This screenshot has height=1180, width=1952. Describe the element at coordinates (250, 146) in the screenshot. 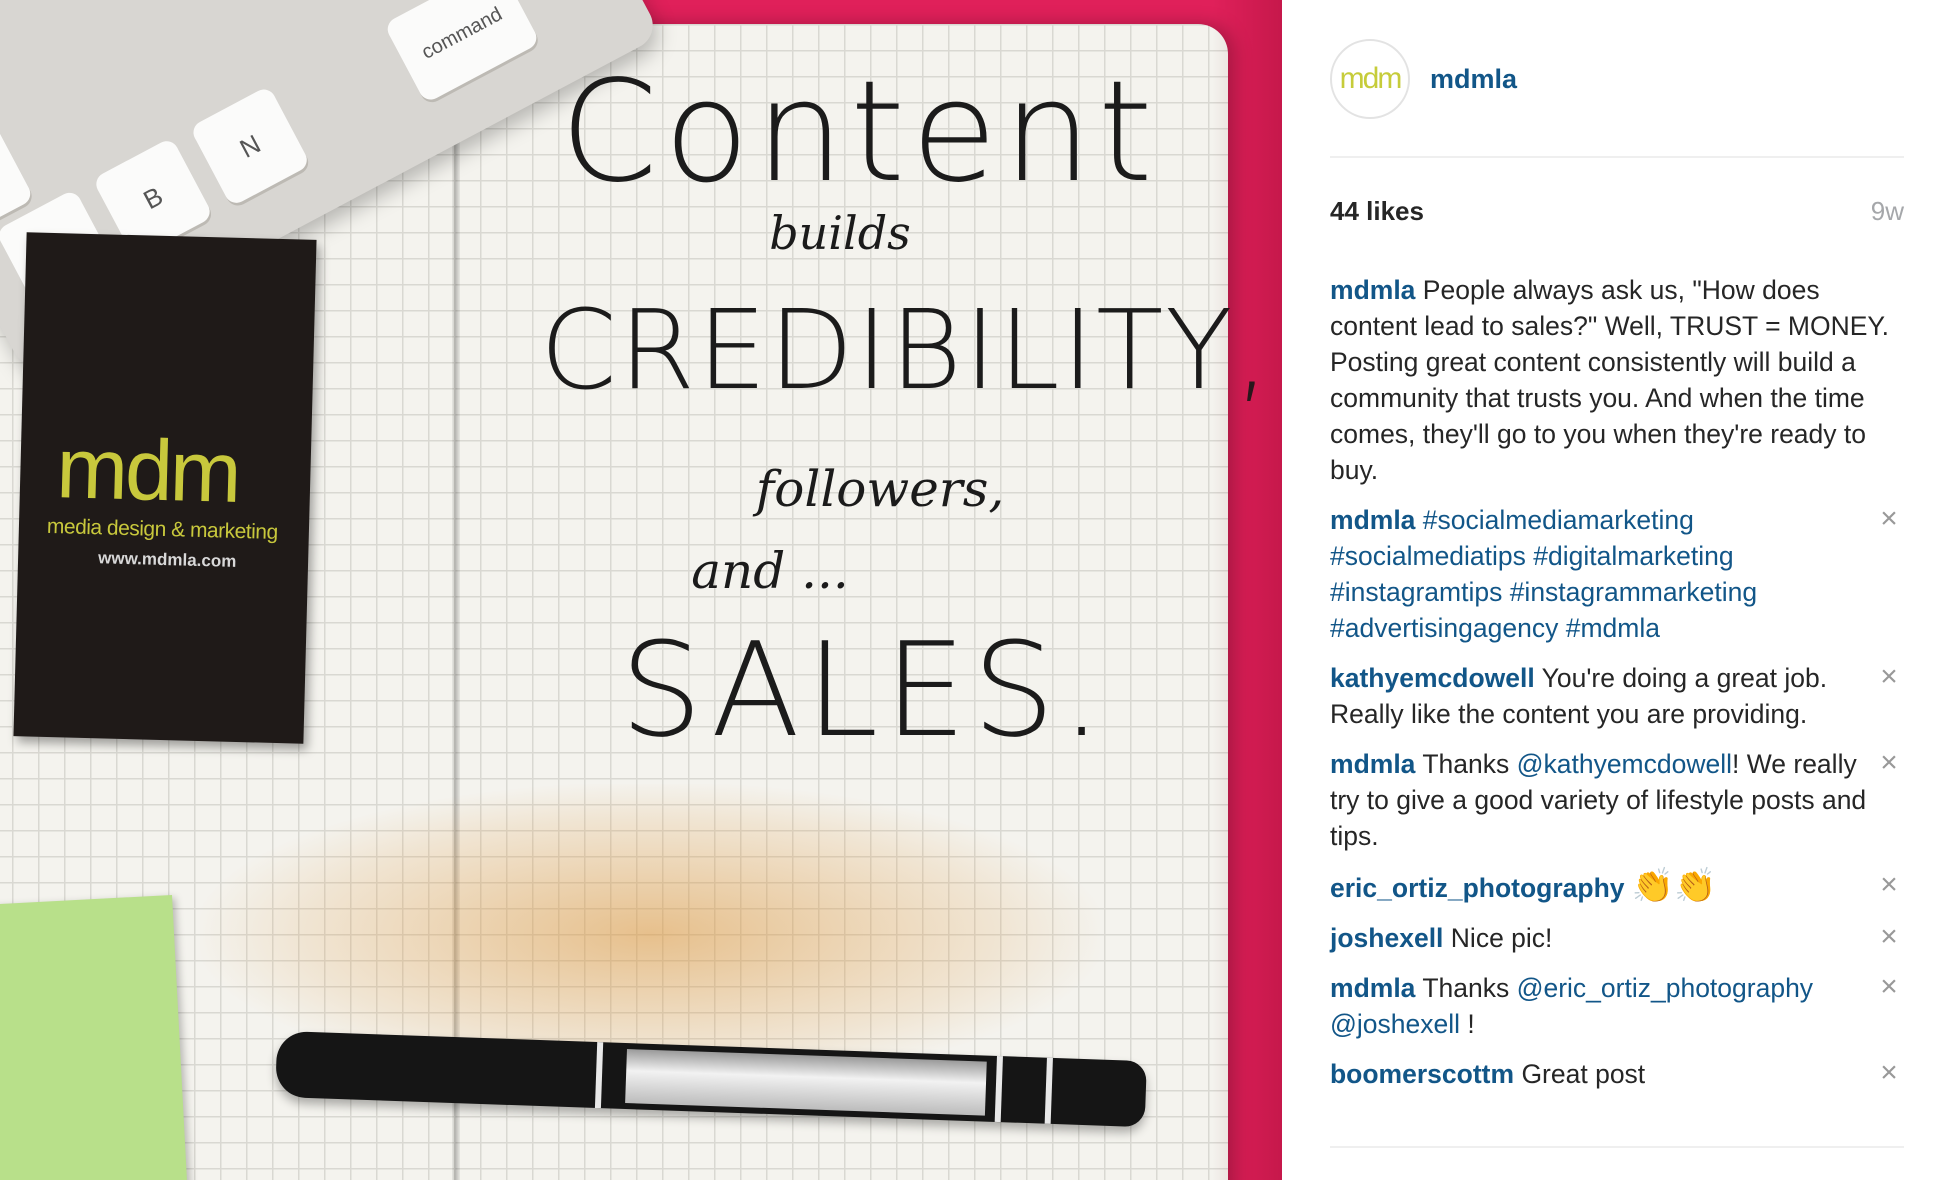

I see `key-n: N` at that location.